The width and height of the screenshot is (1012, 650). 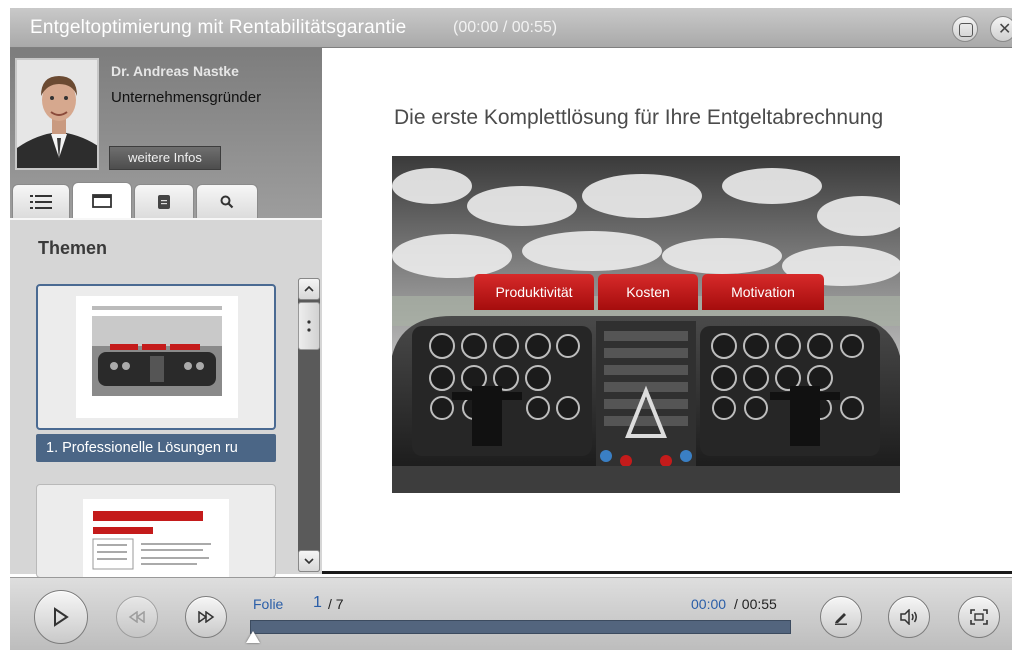 What do you see at coordinates (511, 613) in the screenshot?
I see `playback-controls: Folie 1 / 7 00:00 / 00:55` at bounding box center [511, 613].